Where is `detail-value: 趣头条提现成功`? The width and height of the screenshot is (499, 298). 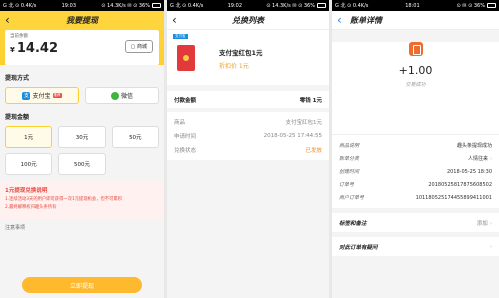 detail-value: 趣头条提现成功 is located at coordinates (474, 146).